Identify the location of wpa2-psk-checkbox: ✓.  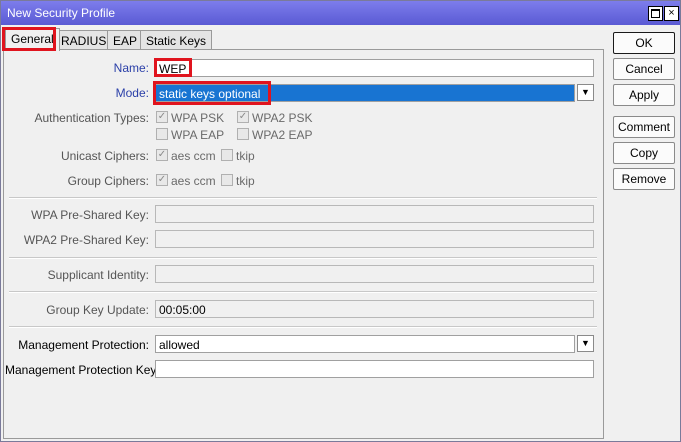
(243, 117).